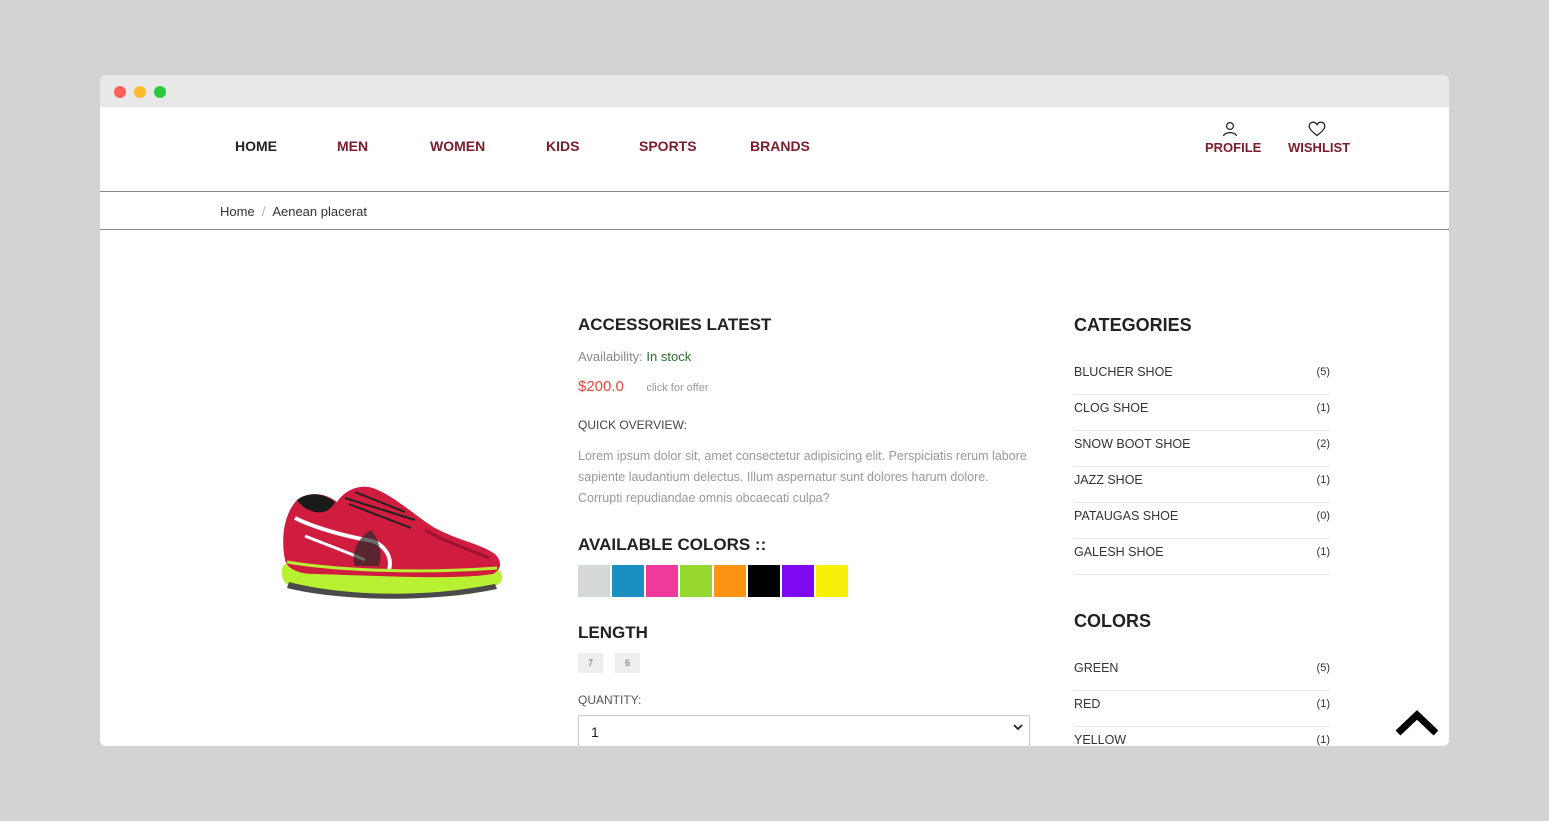 The width and height of the screenshot is (1549, 821). Describe the element at coordinates (1132, 444) in the screenshot. I see `category-label: SNOW BOOT SHOE` at that location.